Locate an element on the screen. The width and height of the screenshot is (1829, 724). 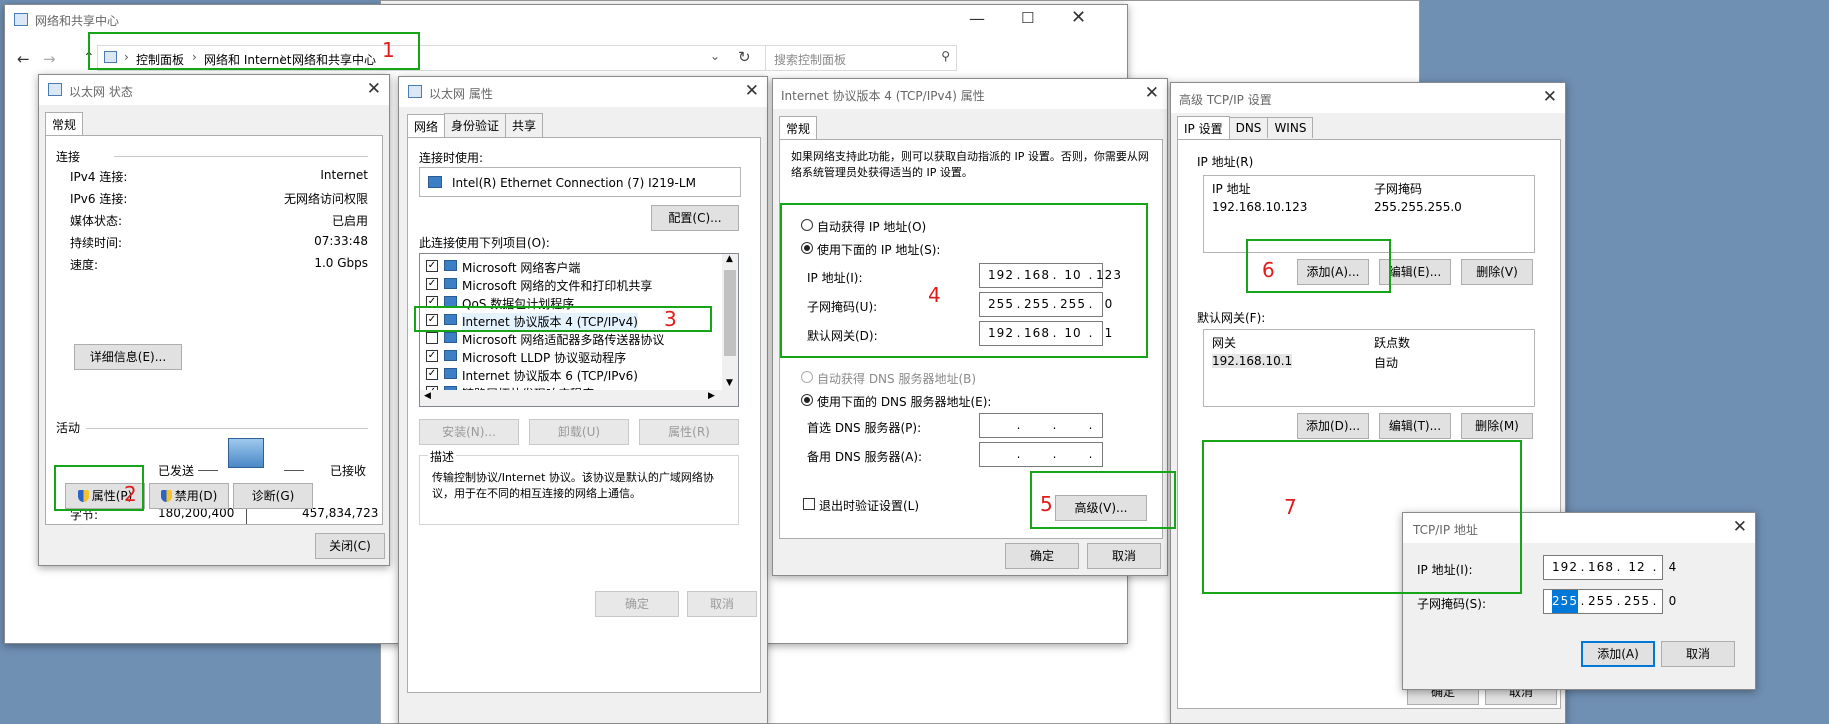
status-tabs: 常规 is located at coordinates (64, 124).